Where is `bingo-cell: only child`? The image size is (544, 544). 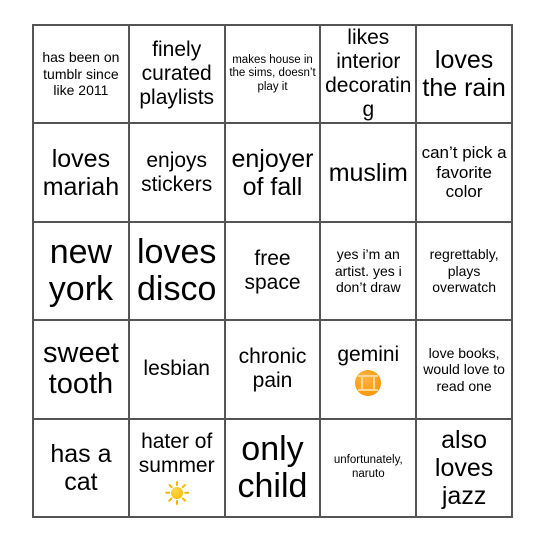
bingo-cell: only child is located at coordinates (272, 467).